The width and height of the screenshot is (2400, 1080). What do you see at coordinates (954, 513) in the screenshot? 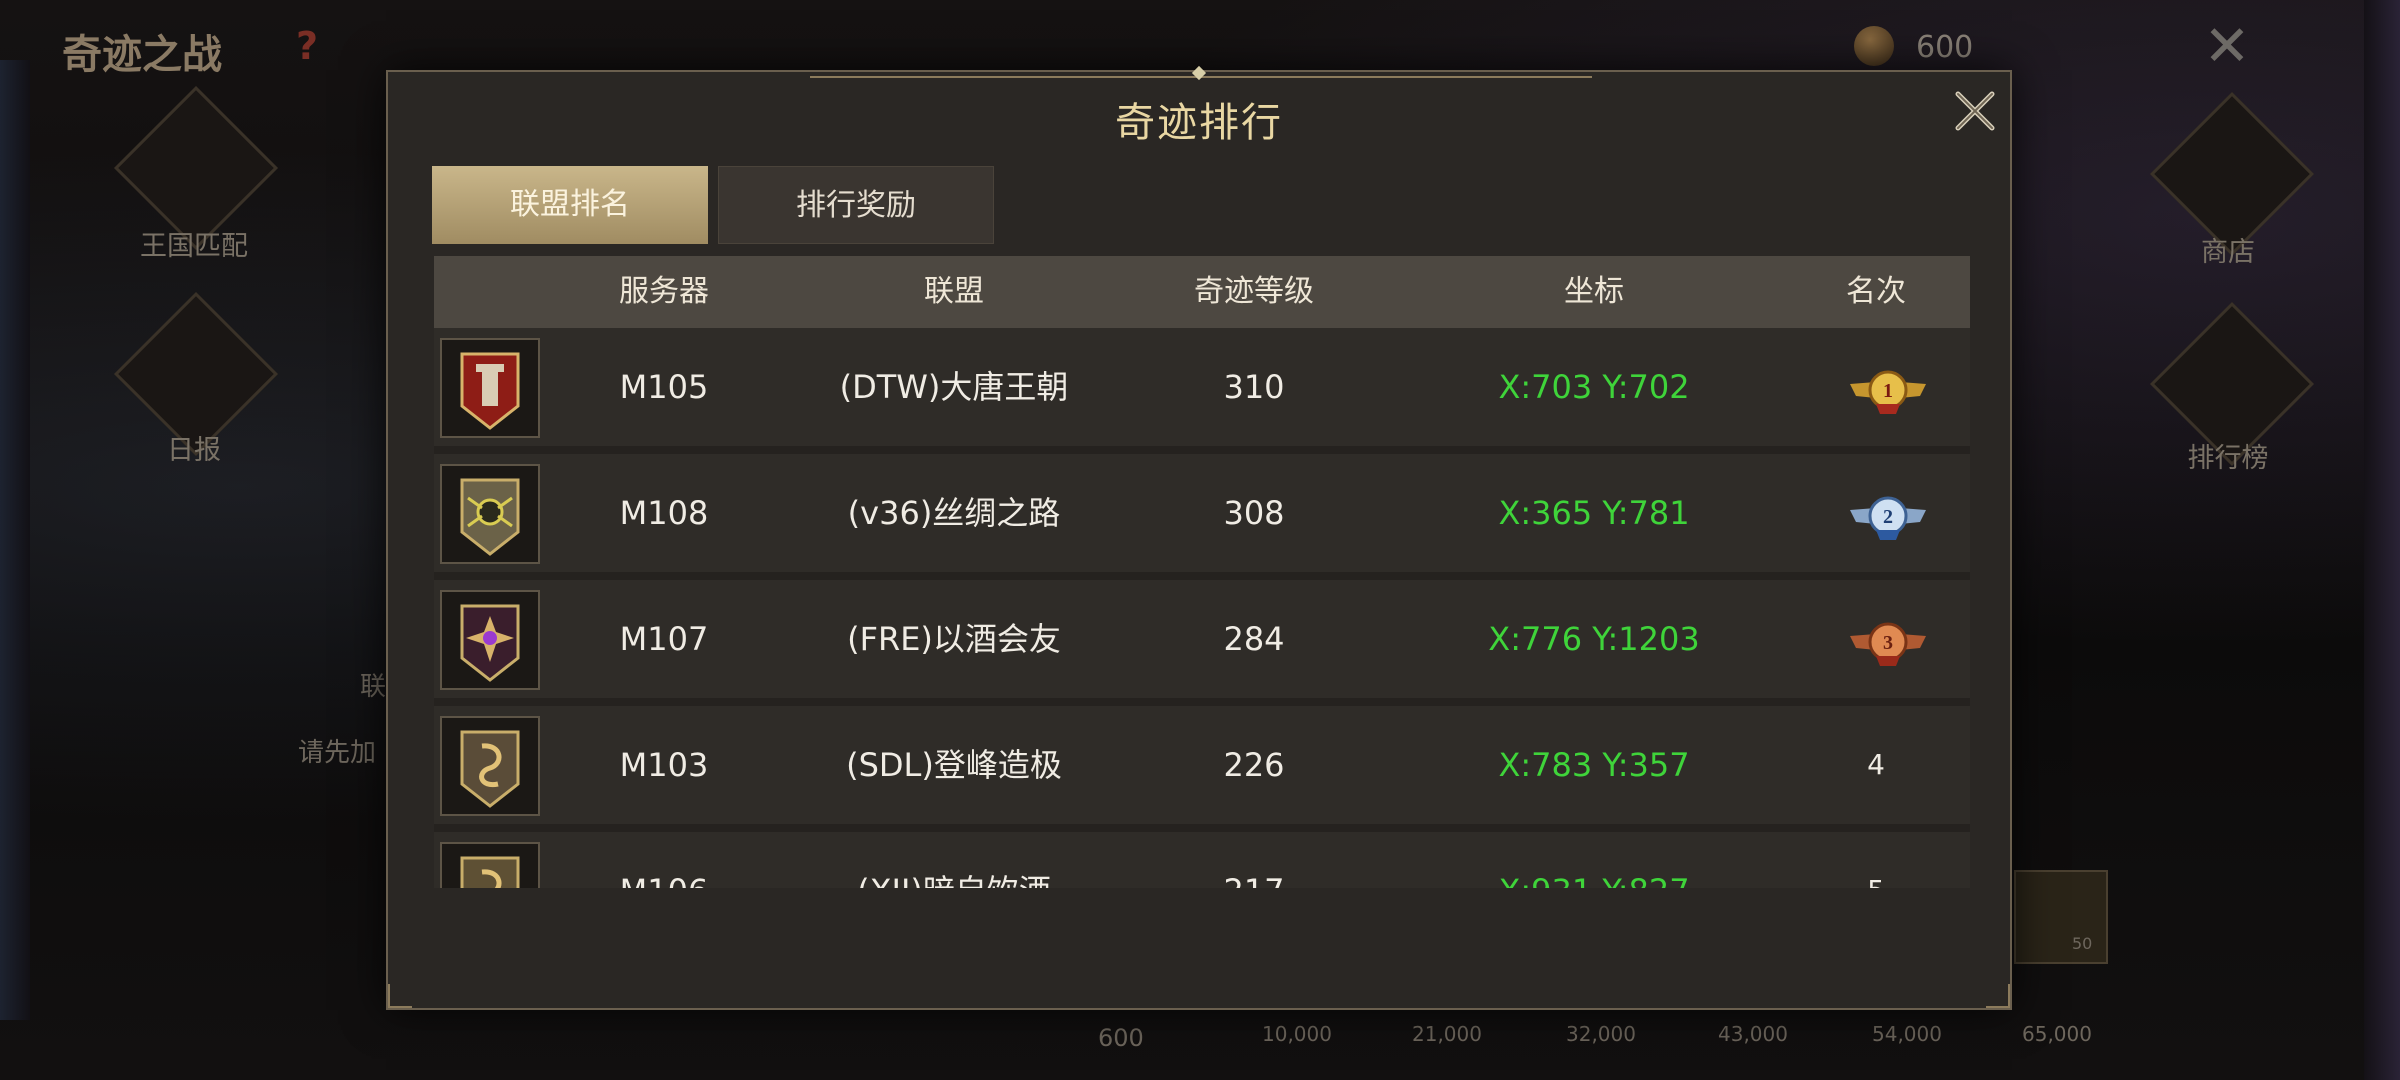
I see `alliance-cell: (v36)丝绸之路` at bounding box center [954, 513].